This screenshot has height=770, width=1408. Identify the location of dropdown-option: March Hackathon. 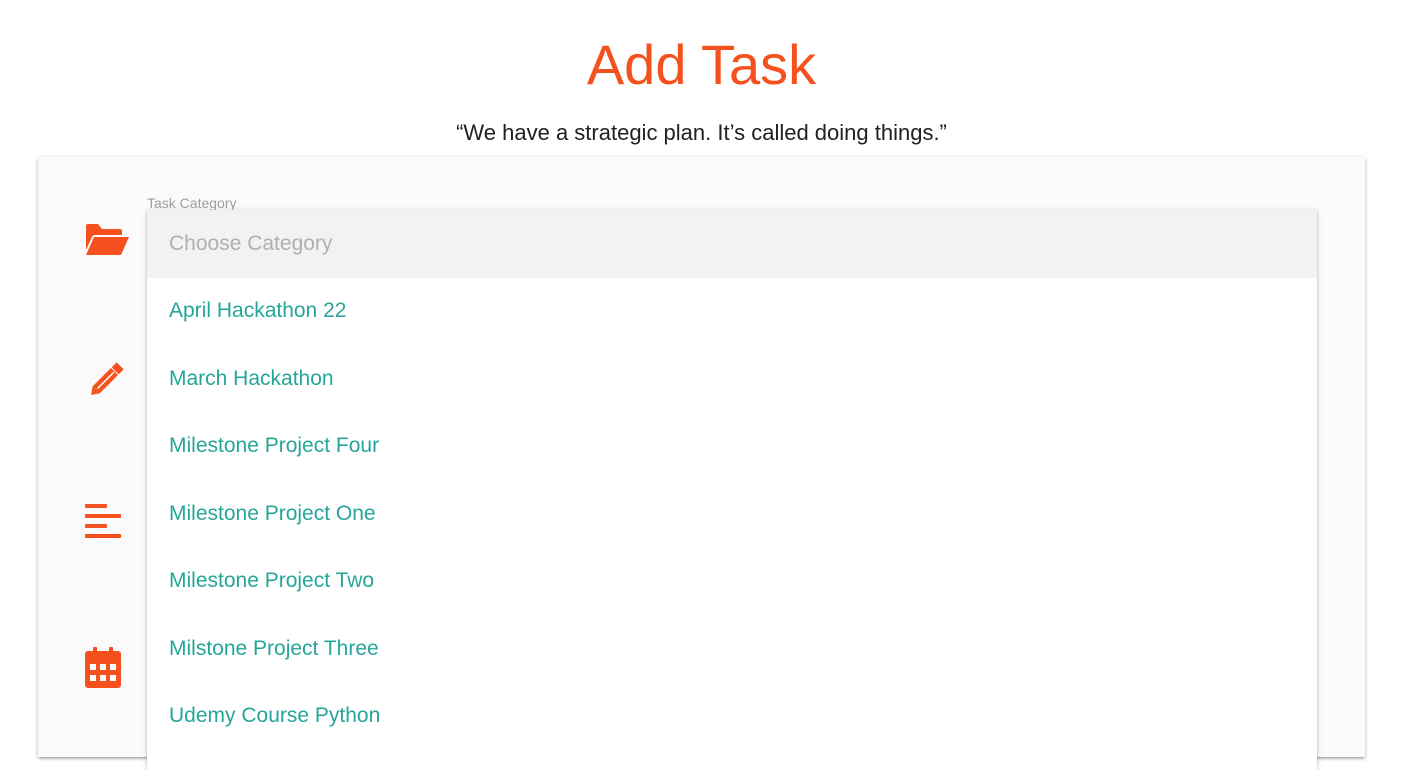
(732, 379).